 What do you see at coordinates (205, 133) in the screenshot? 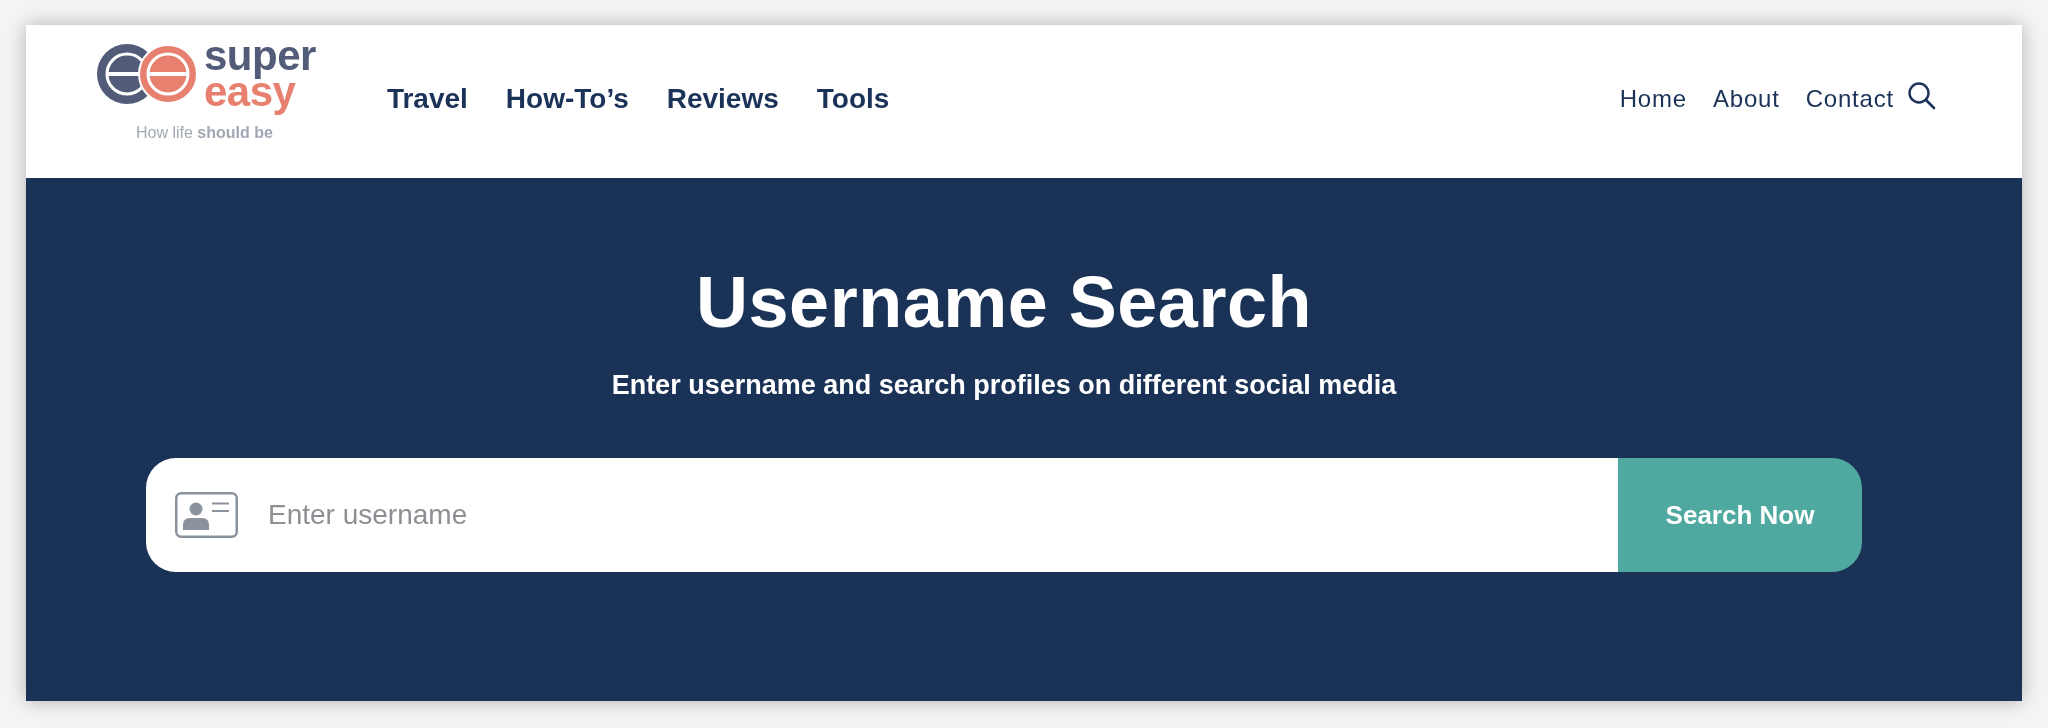
I see `logo-tagline: How life should be` at bounding box center [205, 133].